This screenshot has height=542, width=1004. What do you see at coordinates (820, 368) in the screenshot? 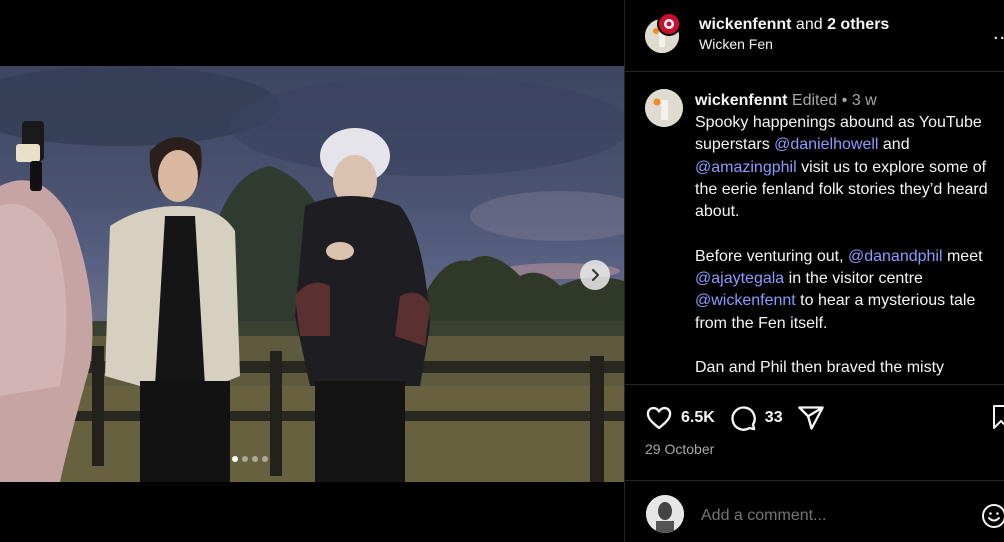
I see `caption-text-run: Dan and Phil then braved the misty` at bounding box center [820, 368].